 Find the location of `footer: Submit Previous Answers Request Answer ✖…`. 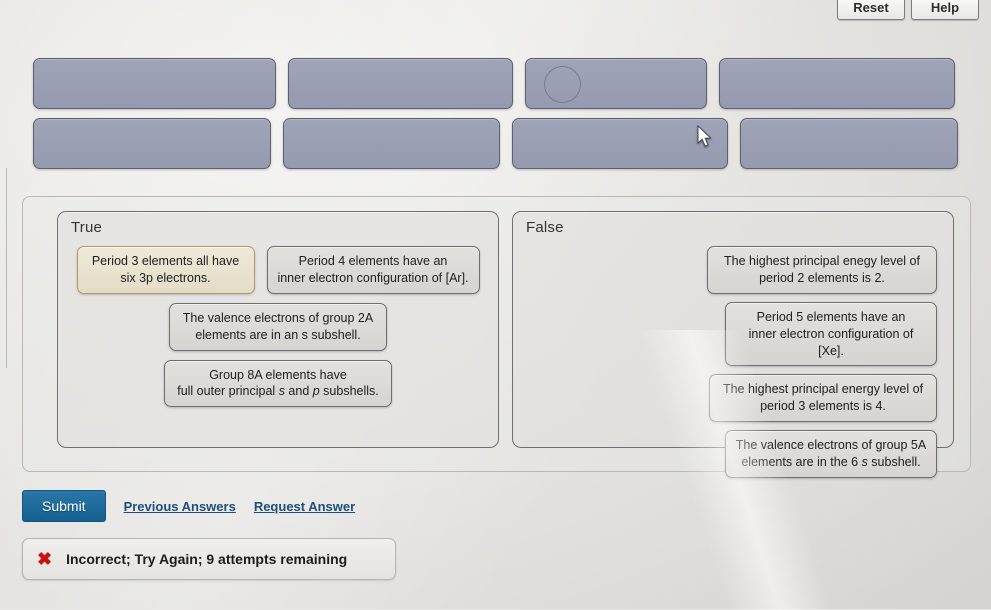

footer: Submit Previous Answers Request Answer ✖… is located at coordinates (492, 535).